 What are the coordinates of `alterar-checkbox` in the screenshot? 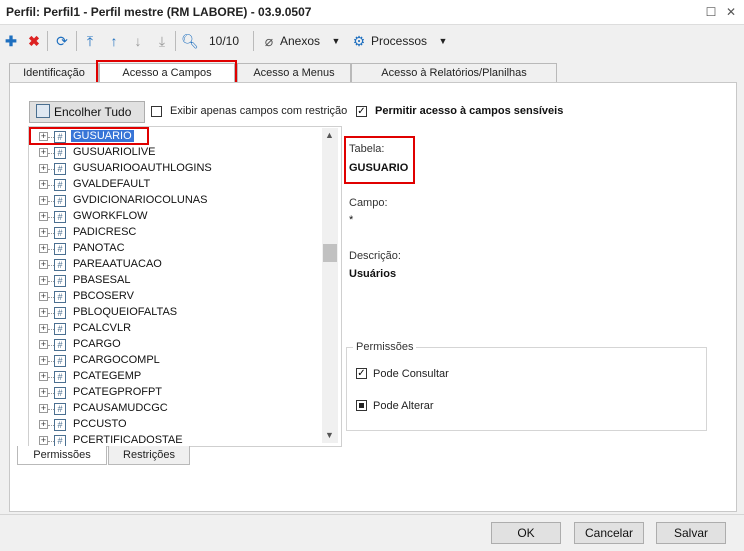 It's located at (361, 405).